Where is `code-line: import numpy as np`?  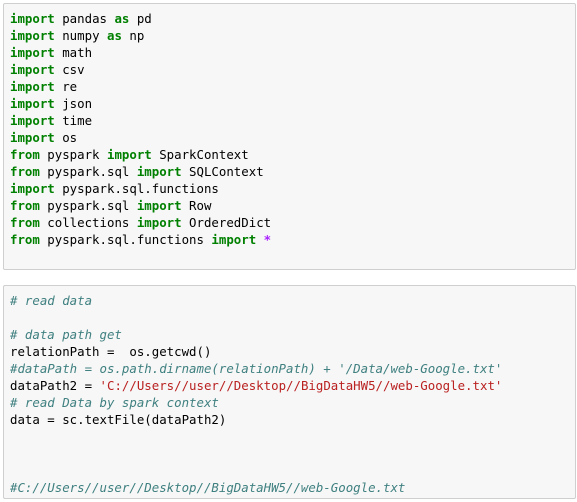 code-line: import numpy as np is located at coordinates (289, 35).